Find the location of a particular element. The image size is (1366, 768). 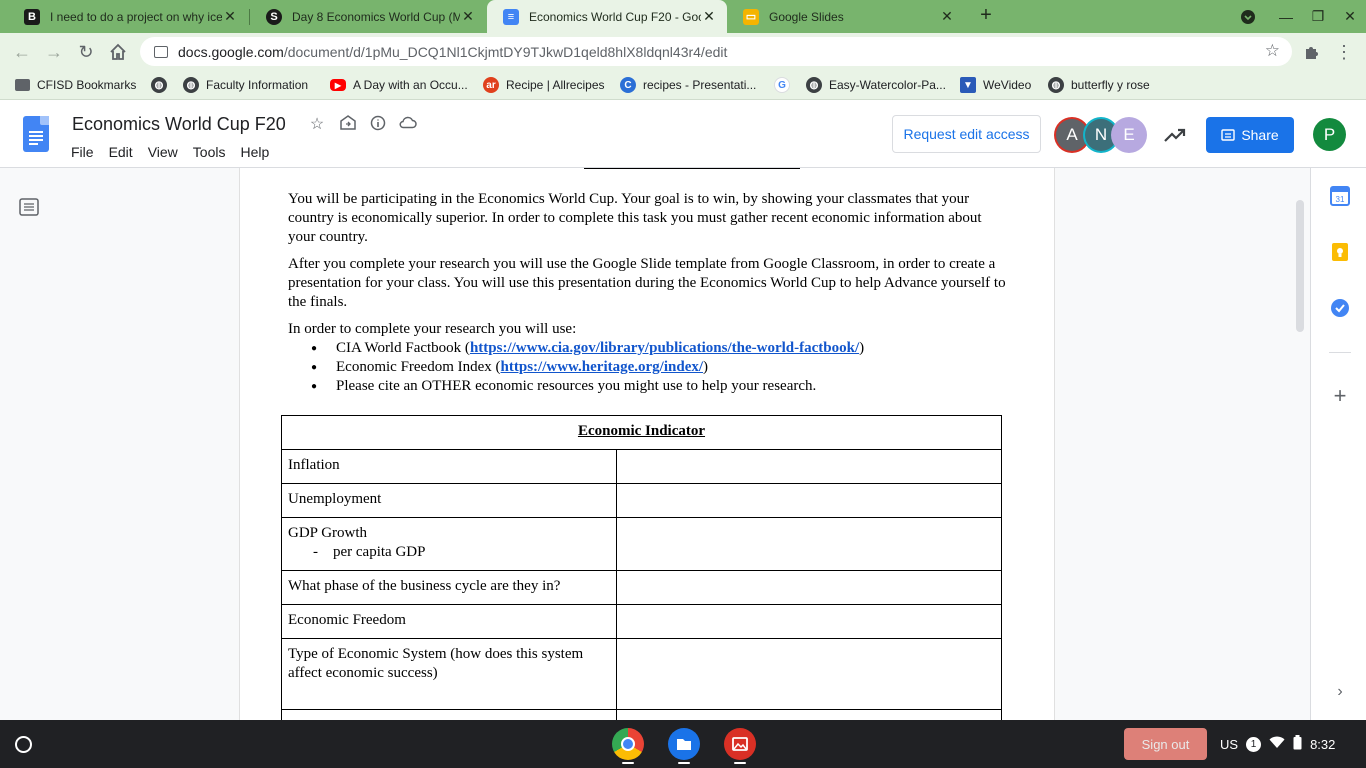

activity-dashboard-icon is located at coordinates (1175, 135).